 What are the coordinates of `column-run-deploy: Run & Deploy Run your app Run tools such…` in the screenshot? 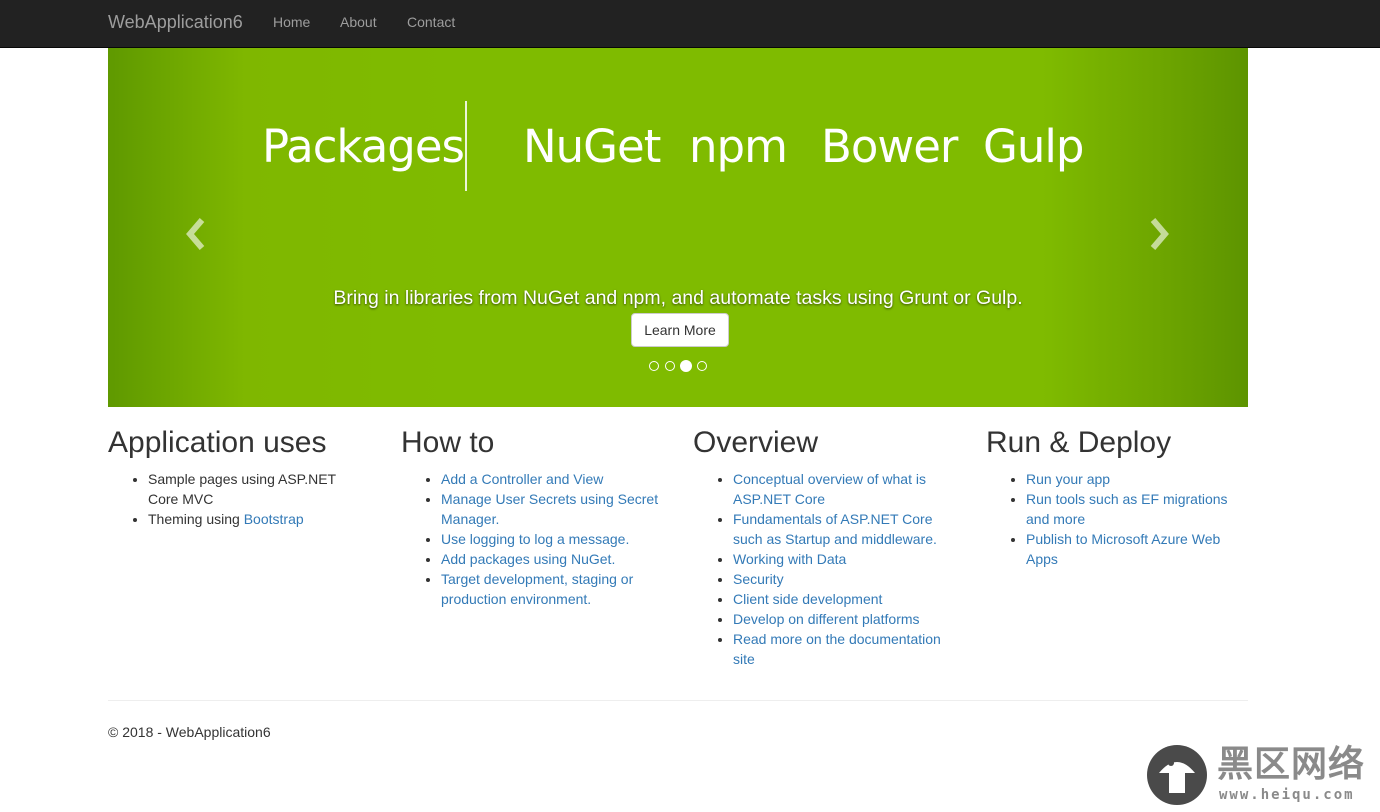 It's located at (1117, 496).